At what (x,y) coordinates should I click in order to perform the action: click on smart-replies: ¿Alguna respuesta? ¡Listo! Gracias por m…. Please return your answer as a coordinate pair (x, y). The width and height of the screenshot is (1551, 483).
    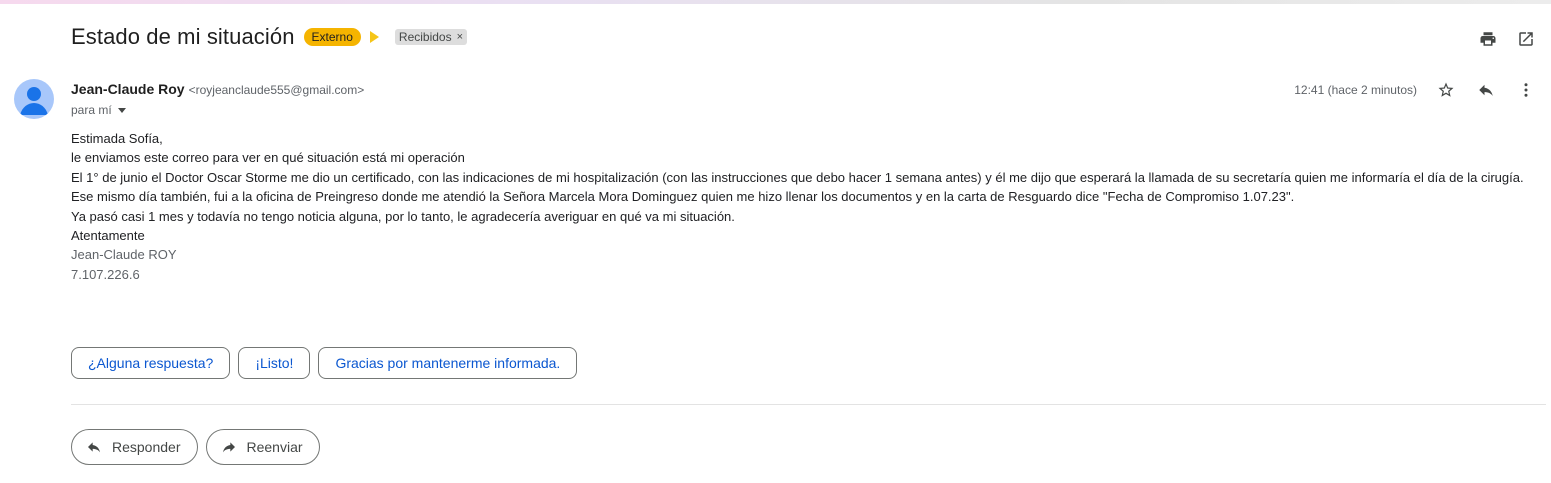
    Looking at the image, I should click on (324, 363).